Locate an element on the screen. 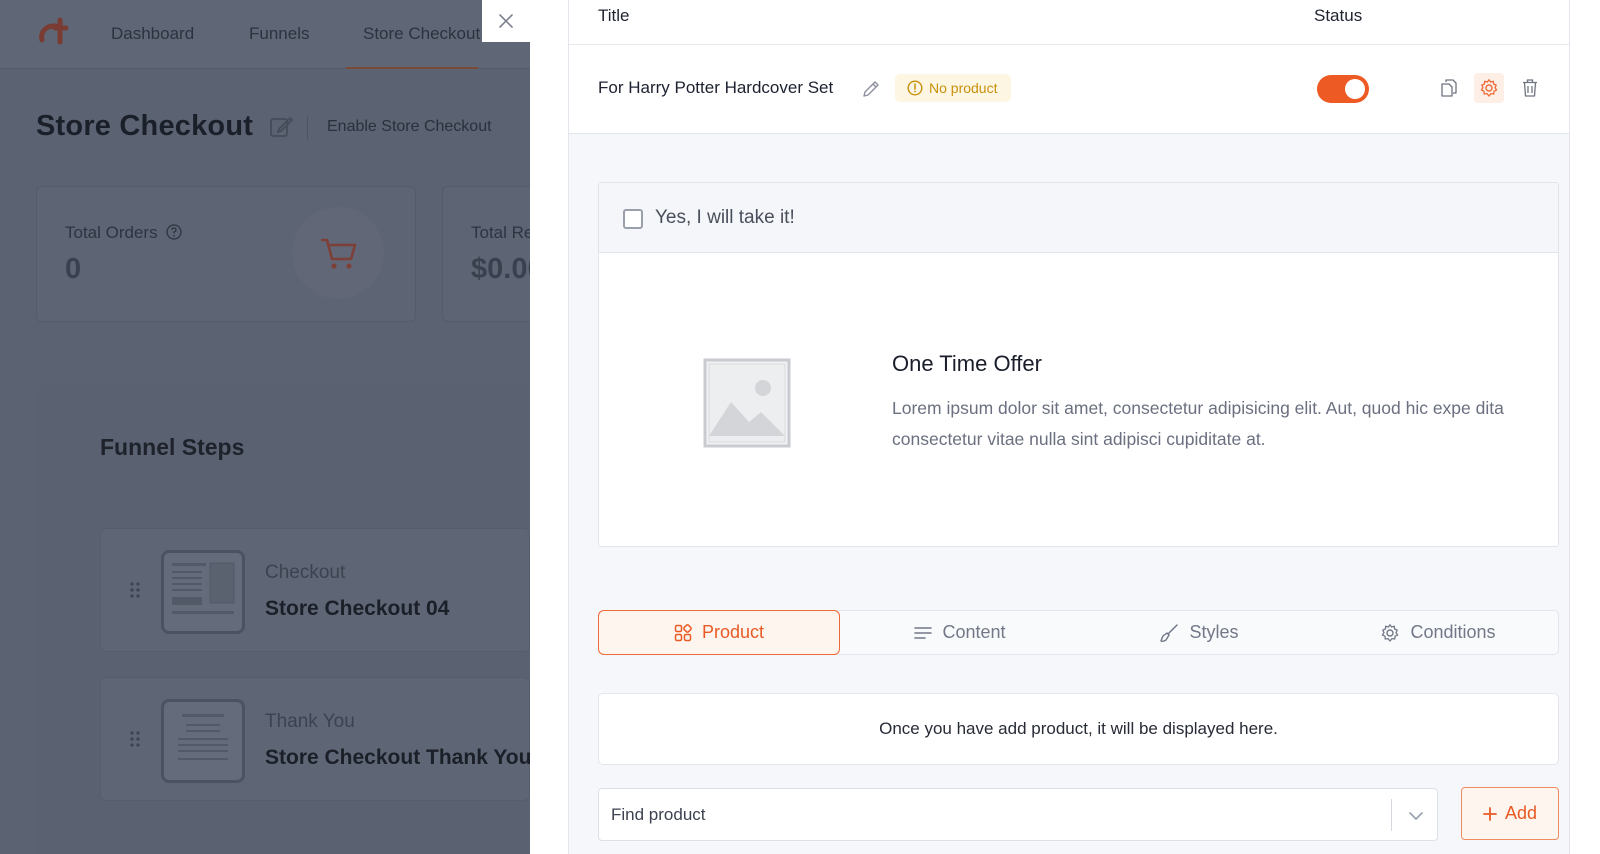 The width and height of the screenshot is (1600, 854). stat-value: 0 is located at coordinates (73, 269).